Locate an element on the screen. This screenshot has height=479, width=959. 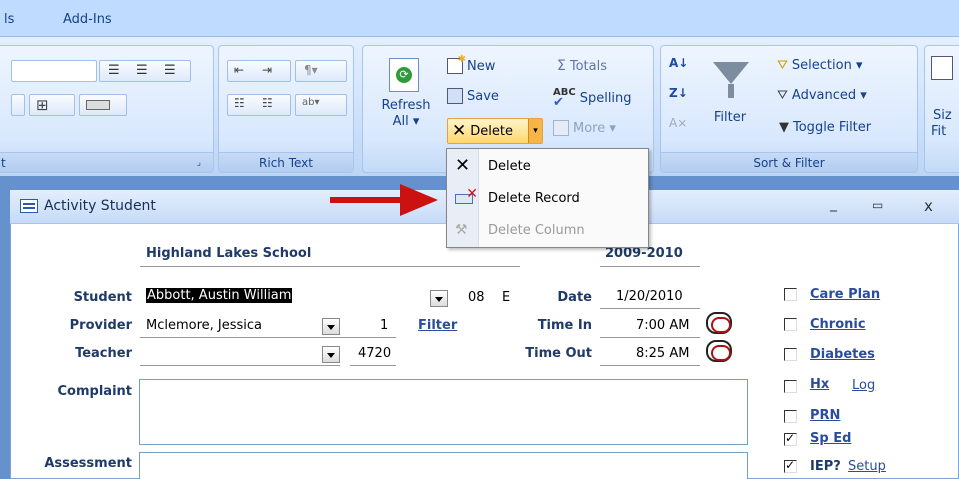
filter-label: Filter is located at coordinates (730, 117).